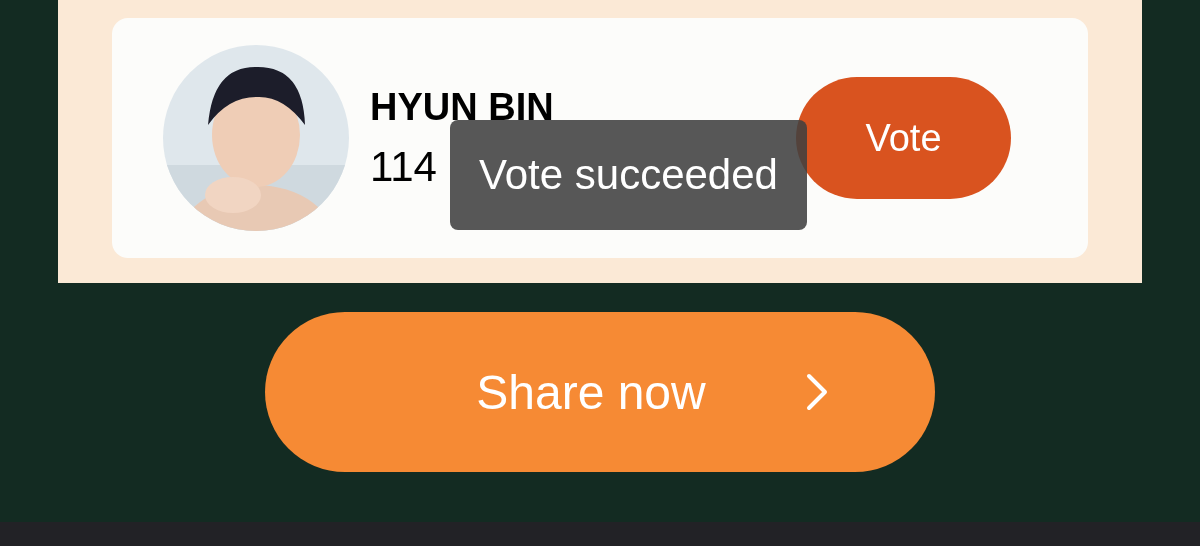  Describe the element at coordinates (403, 167) in the screenshot. I see `vote-count: 114` at that location.